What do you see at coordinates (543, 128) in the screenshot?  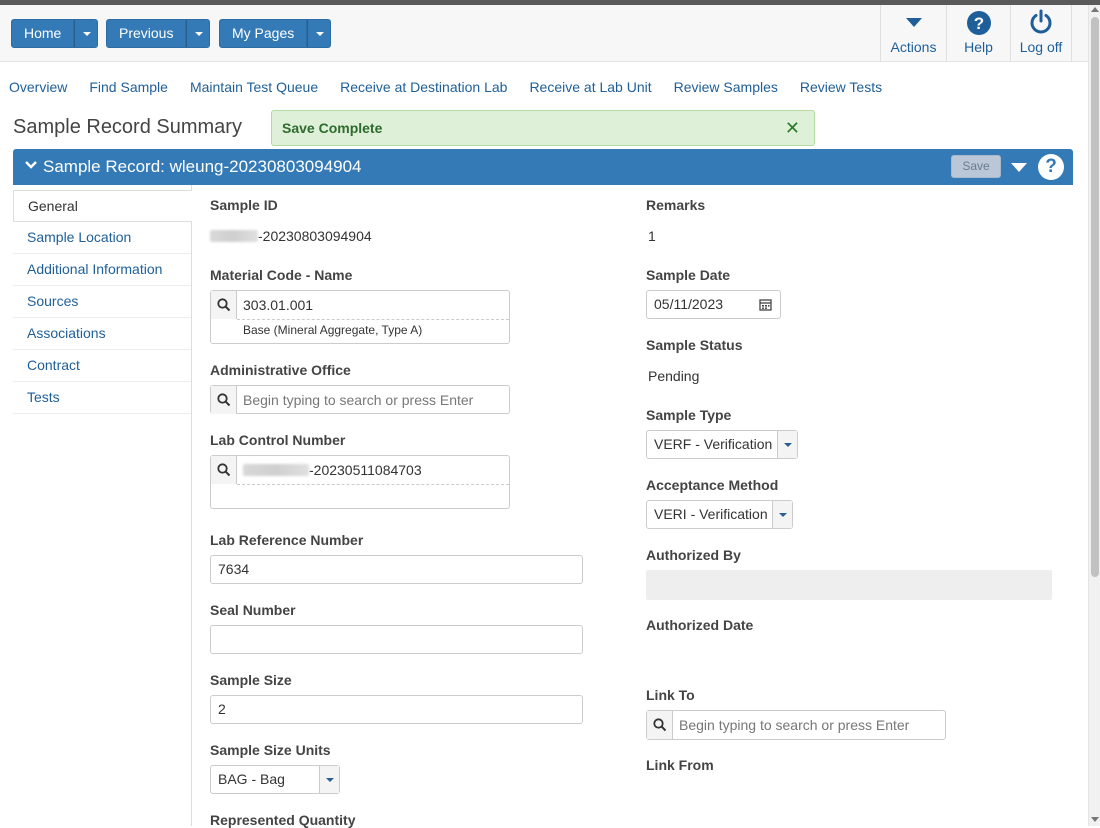 I see `save-complete-alert: Save Complete ✕` at bounding box center [543, 128].